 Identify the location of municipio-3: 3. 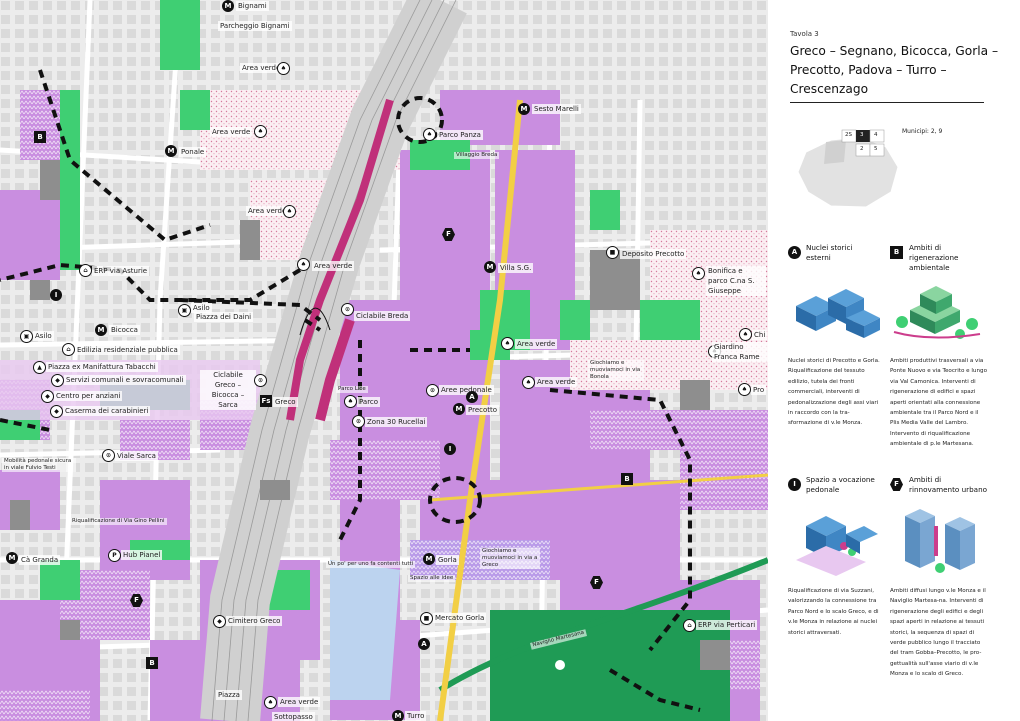
(862, 135).